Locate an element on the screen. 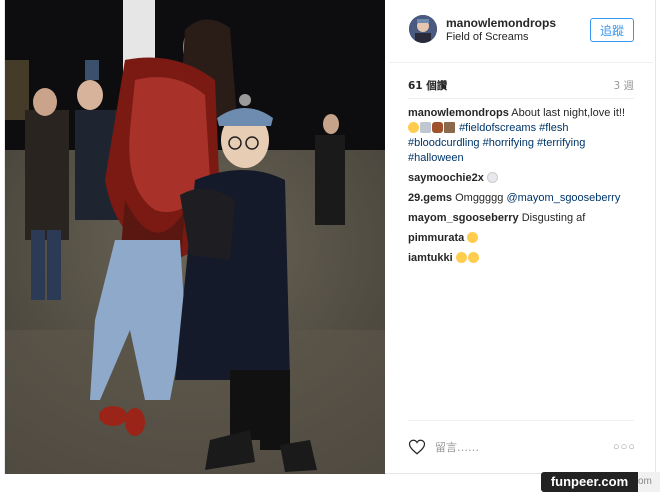 The width and height of the screenshot is (660, 492). avatar-image is located at coordinates (423, 29).